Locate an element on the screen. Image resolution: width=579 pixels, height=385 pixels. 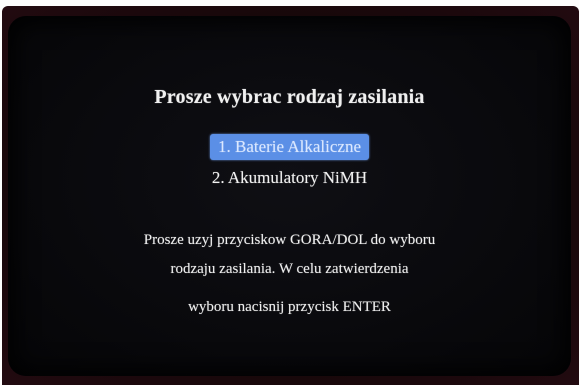
instruction-line-3: wyboru nacisnij przycisk ENTER is located at coordinates (289, 307).